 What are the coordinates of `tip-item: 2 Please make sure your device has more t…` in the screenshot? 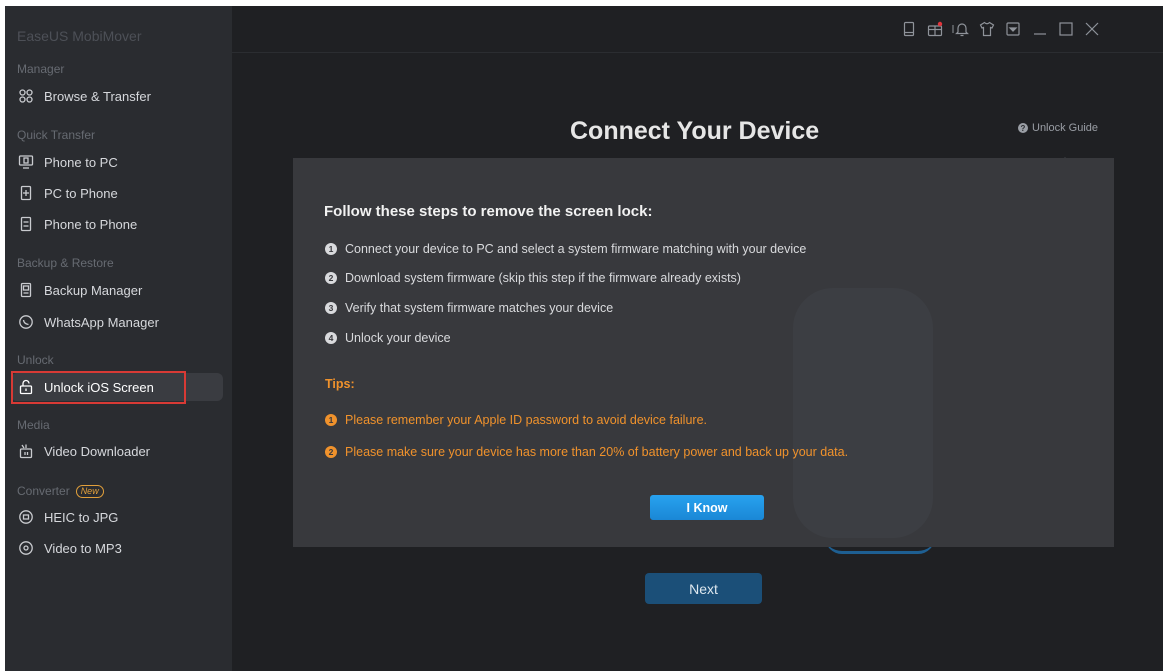 It's located at (586, 452).